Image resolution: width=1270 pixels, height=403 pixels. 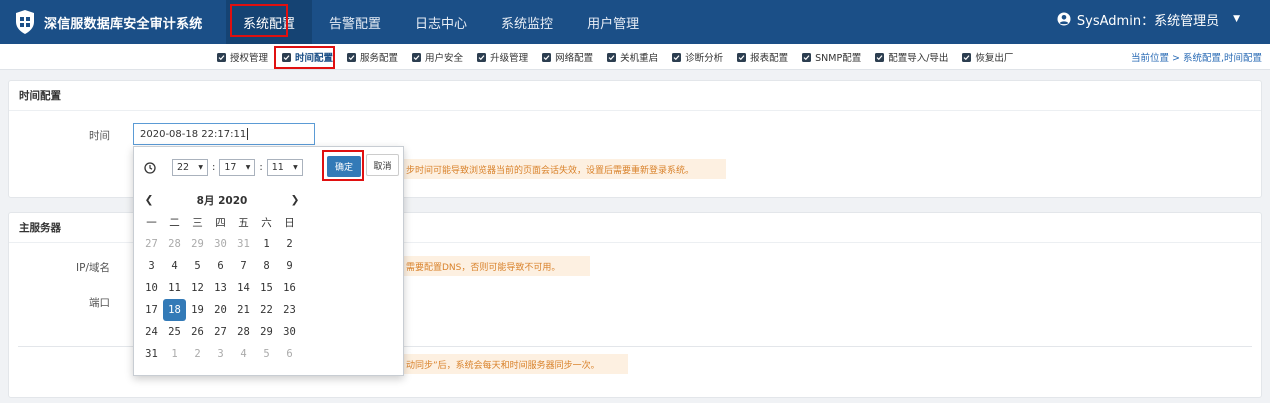 What do you see at coordinates (269, 22) in the screenshot?
I see `top-menu-item: 系统配置` at bounding box center [269, 22].